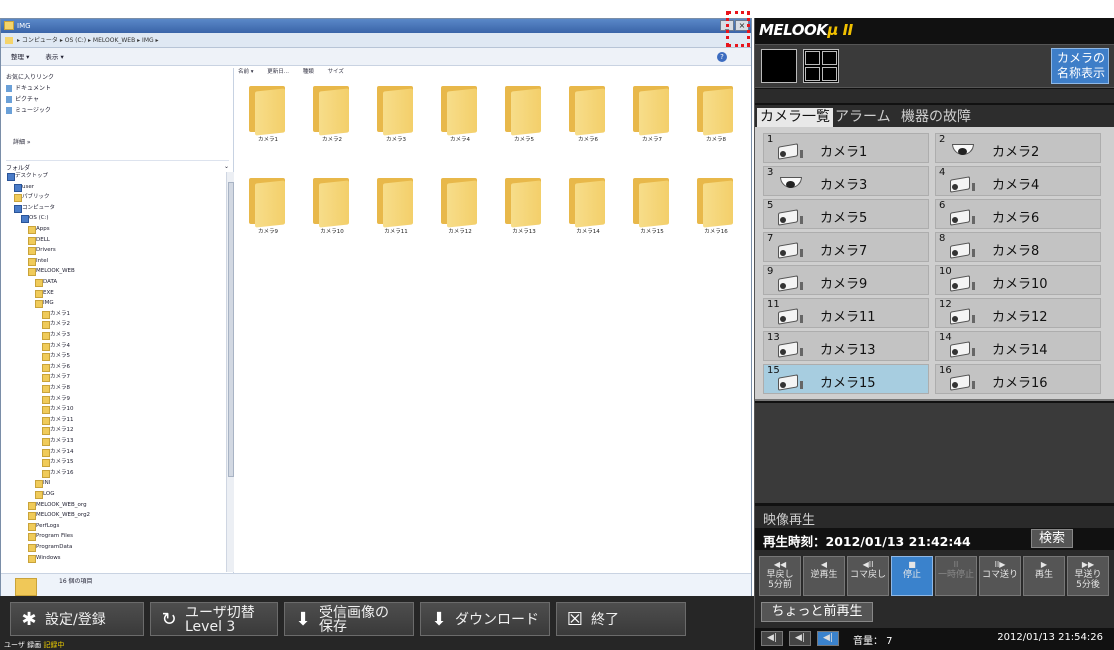 This screenshot has height=650, width=1114. I want to click on playback-control-button: ■ 停止, so click(912, 576).